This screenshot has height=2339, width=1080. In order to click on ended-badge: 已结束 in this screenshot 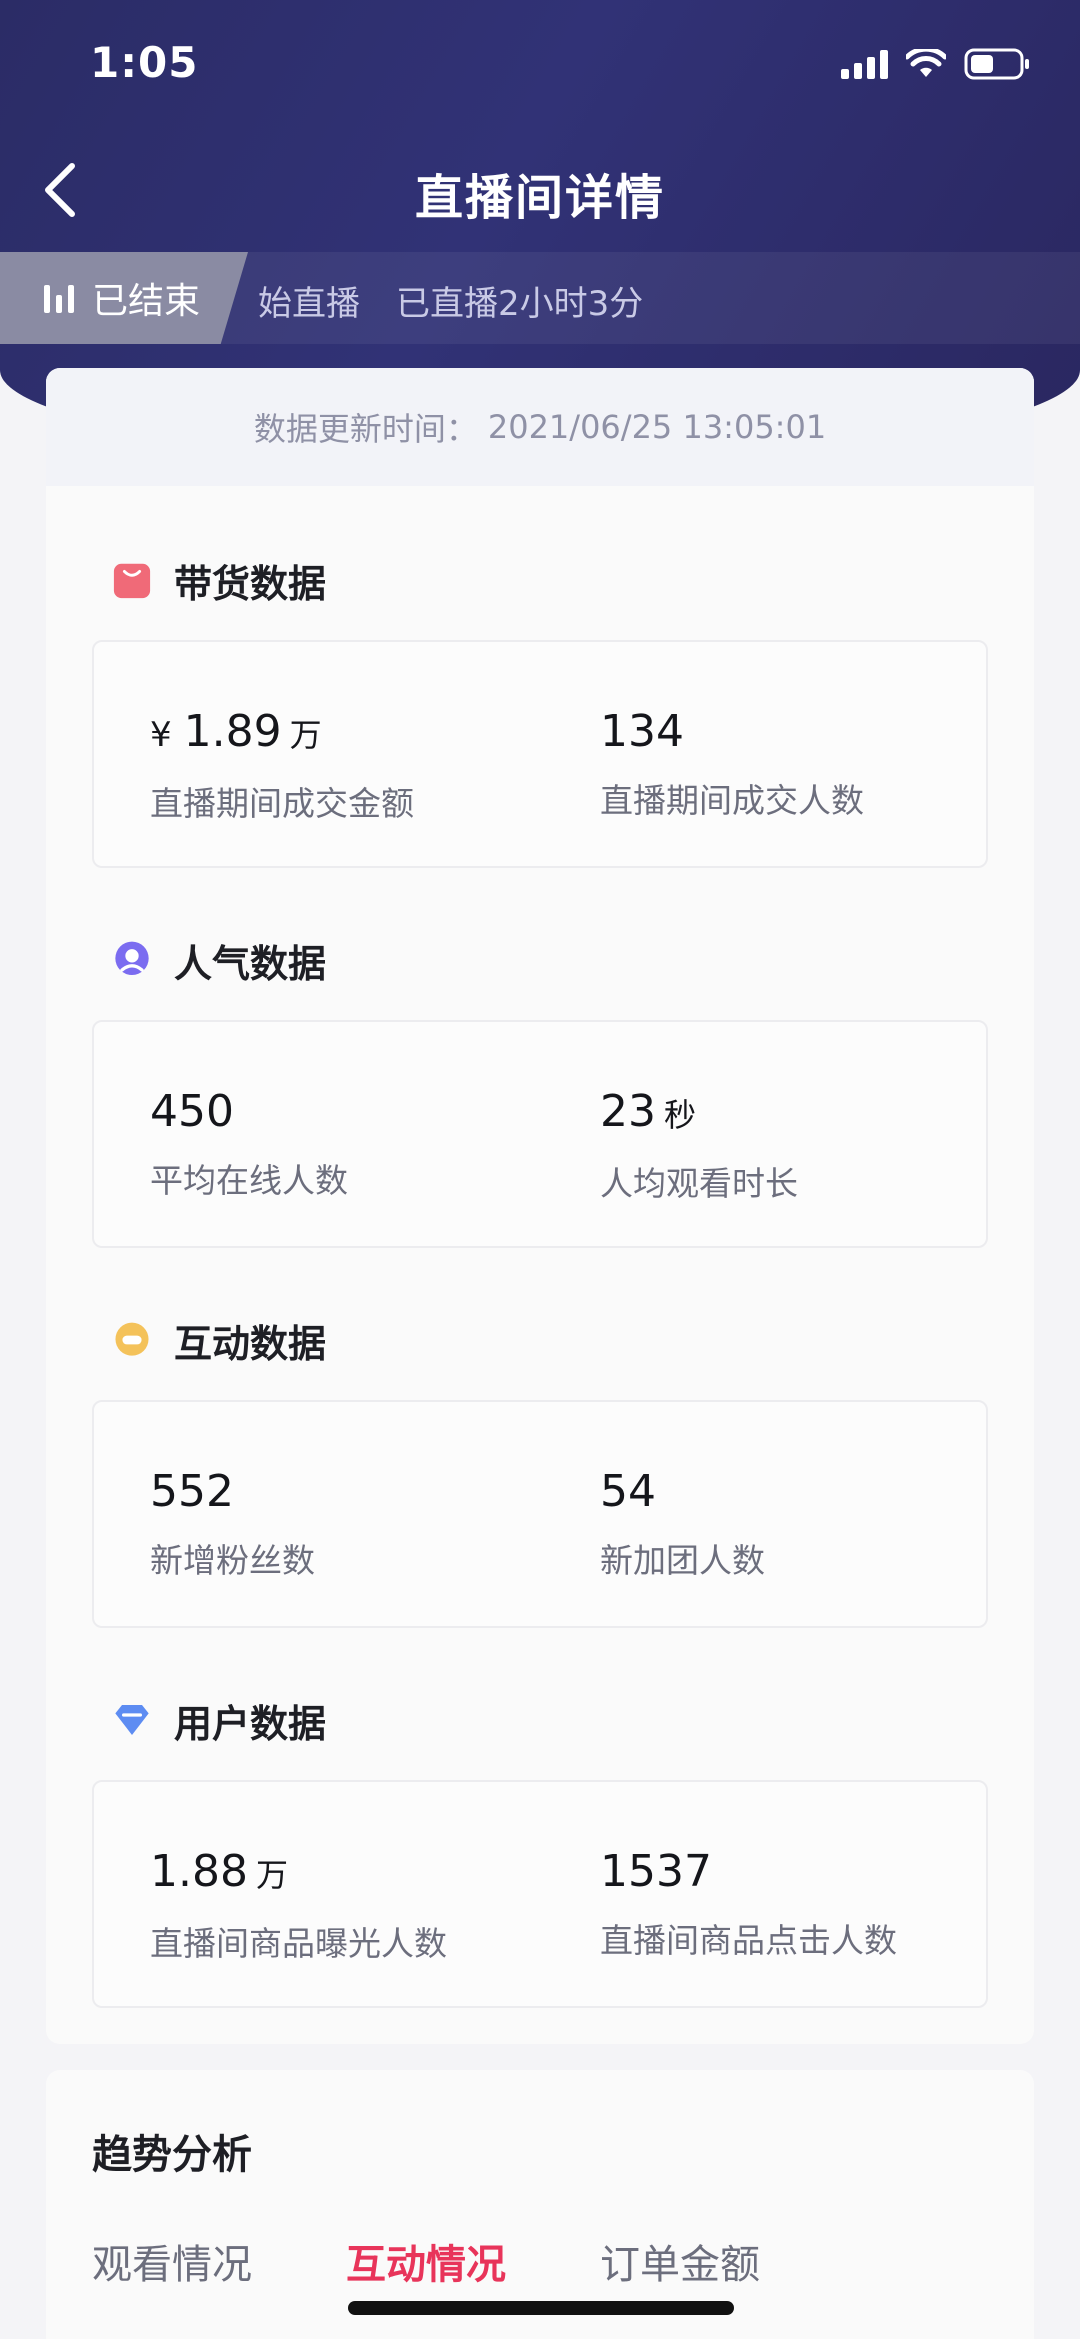, I will do `click(124, 298)`.